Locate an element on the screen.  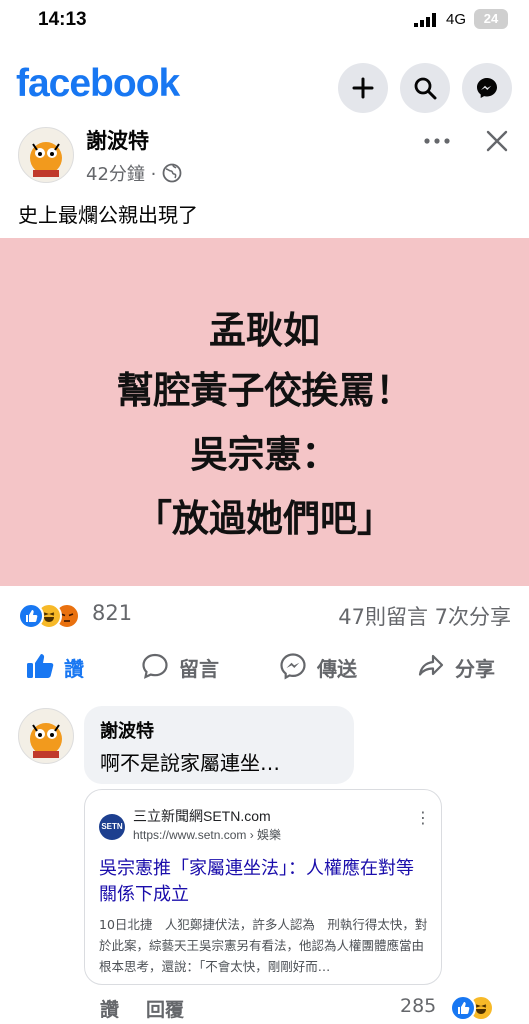
post-meta: 42分鐘 · is located at coordinates (134, 173).